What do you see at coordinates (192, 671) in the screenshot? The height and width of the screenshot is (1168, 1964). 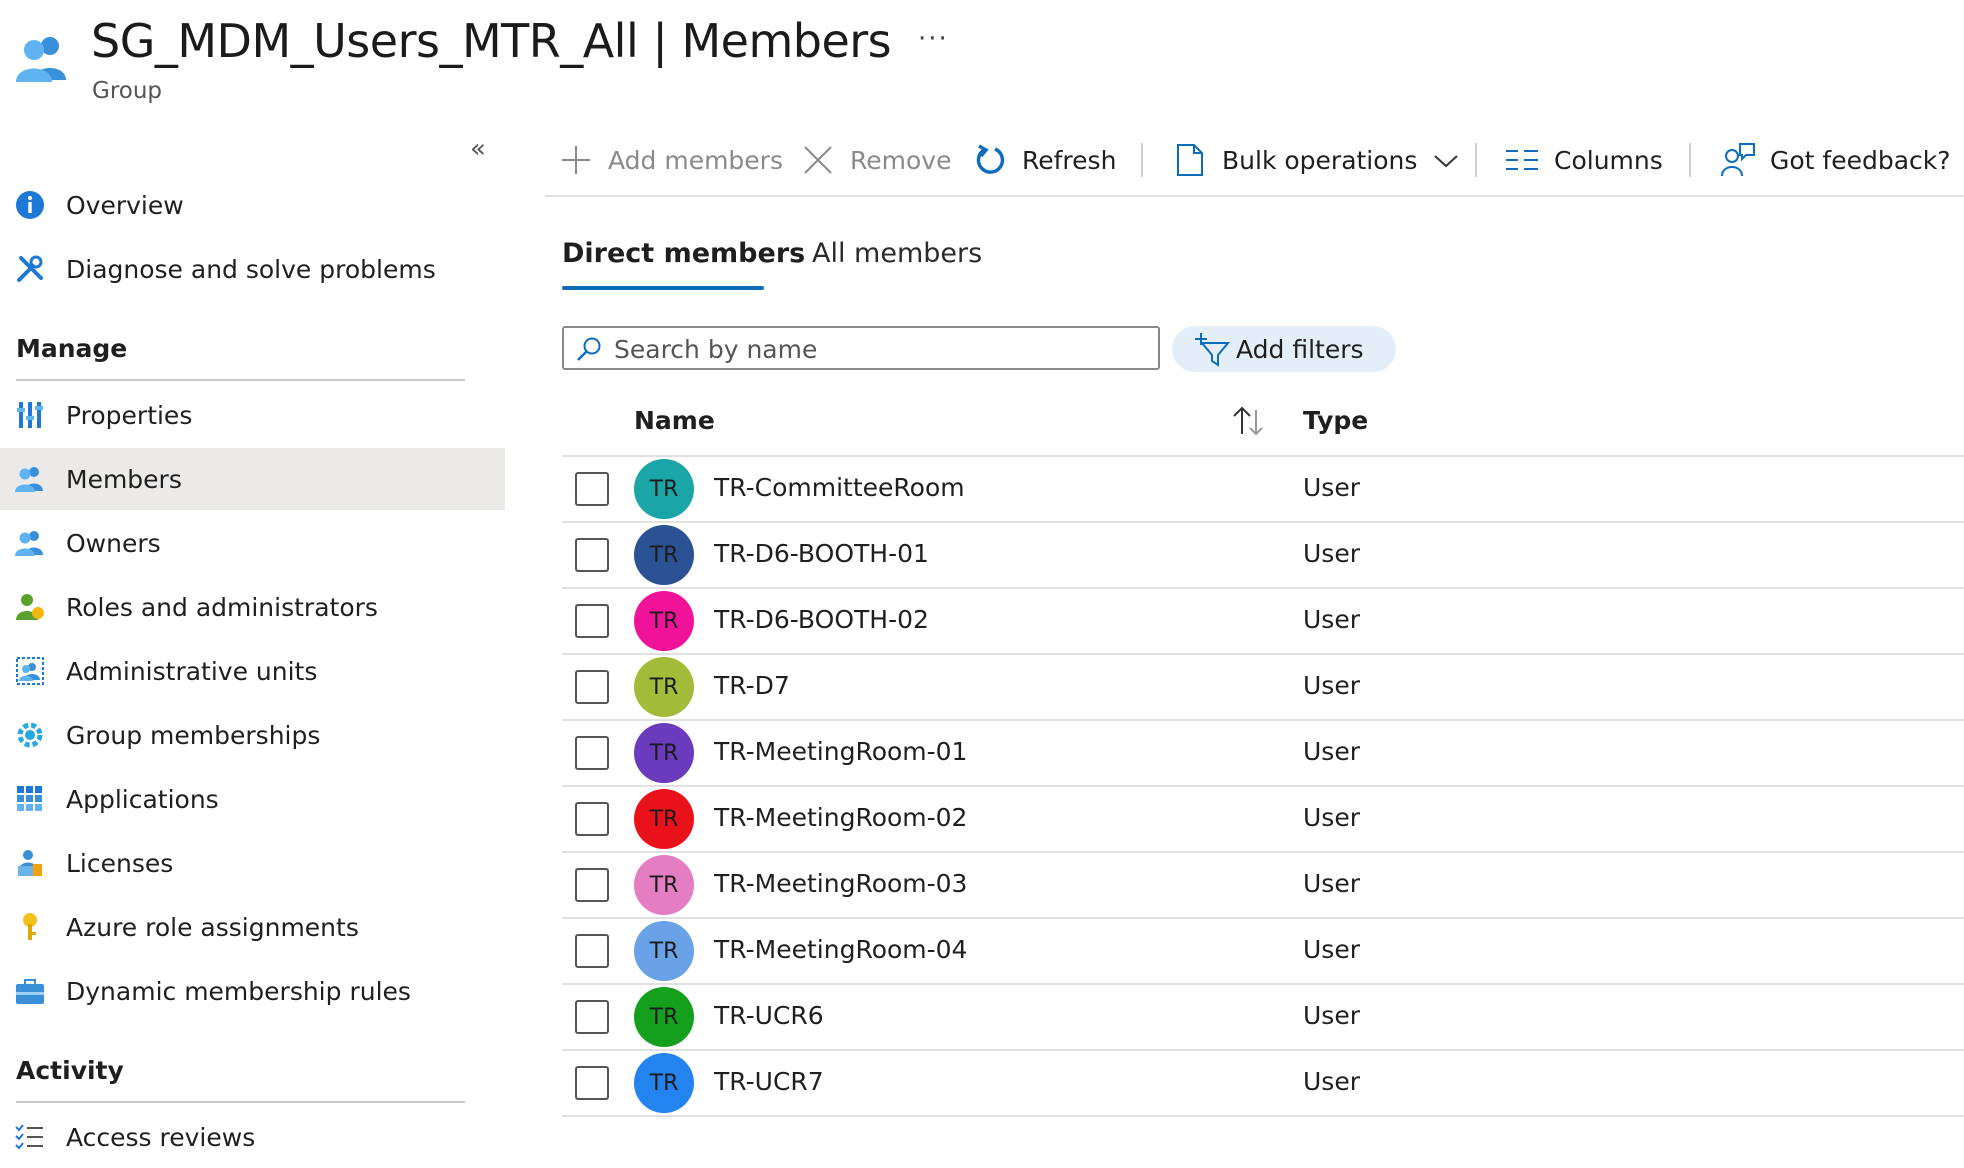 I see `sidebar-item-label: Administrative units` at bounding box center [192, 671].